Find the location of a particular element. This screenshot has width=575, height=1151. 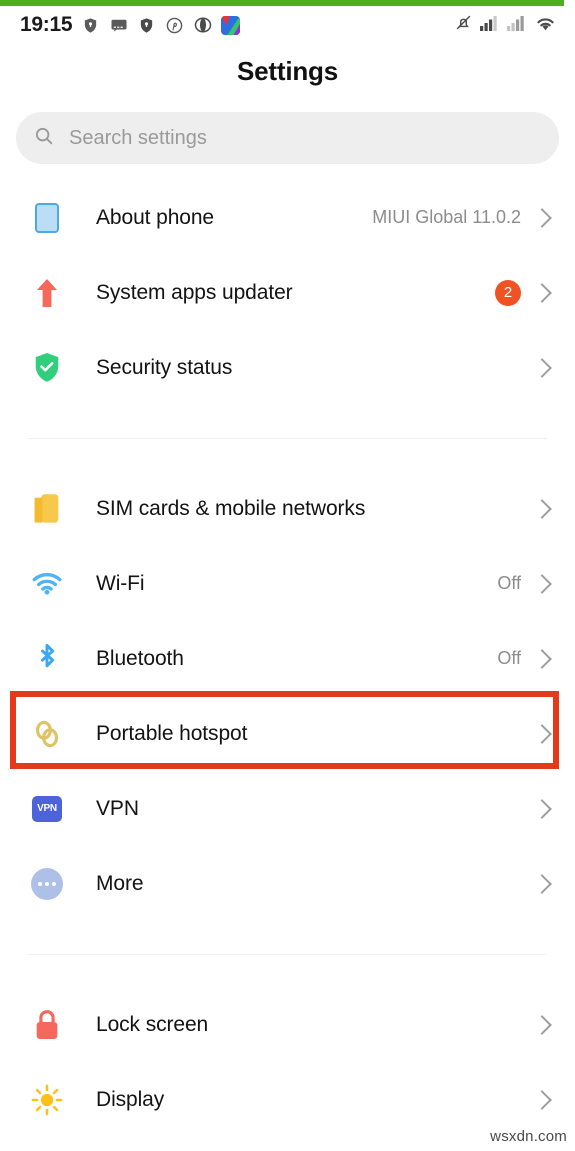

search-input: Search settings is located at coordinates (138, 138).